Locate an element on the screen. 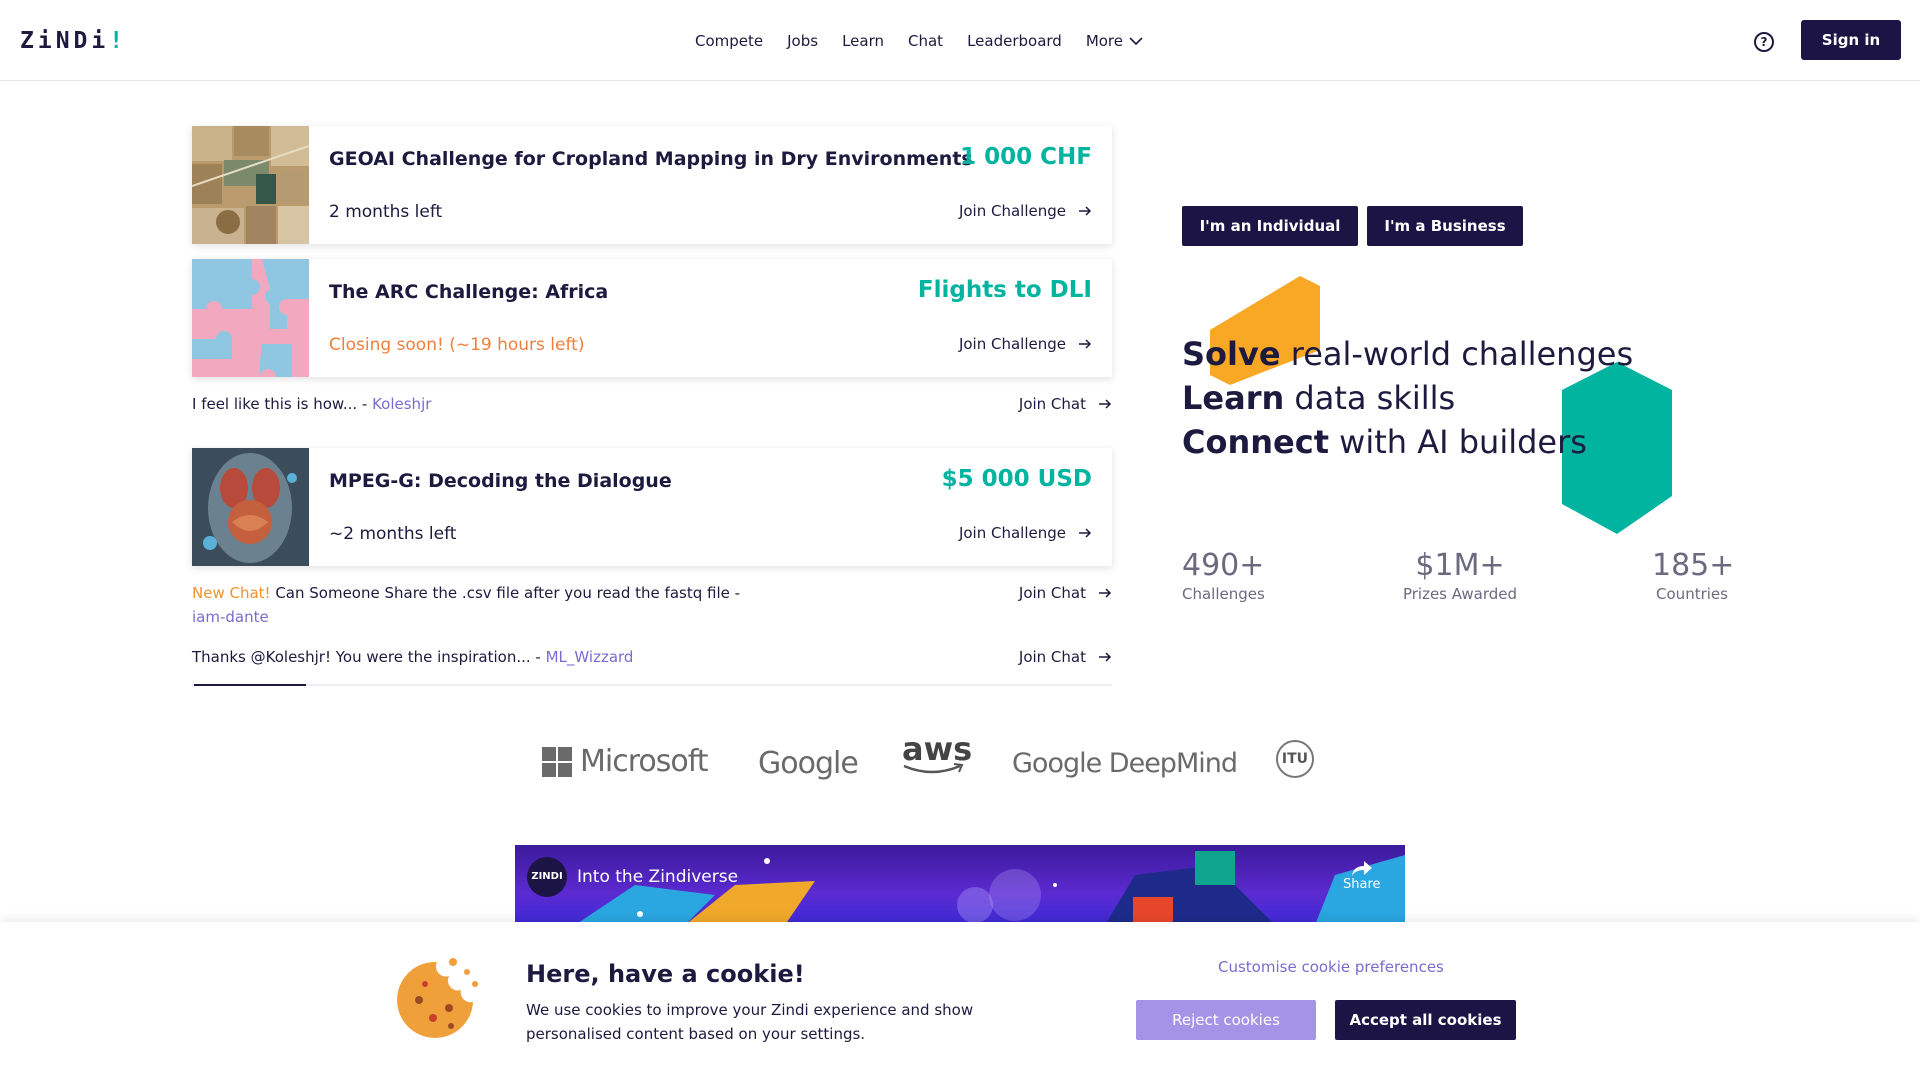 The height and width of the screenshot is (1080, 1920). nav-learn: Learn is located at coordinates (863, 41).